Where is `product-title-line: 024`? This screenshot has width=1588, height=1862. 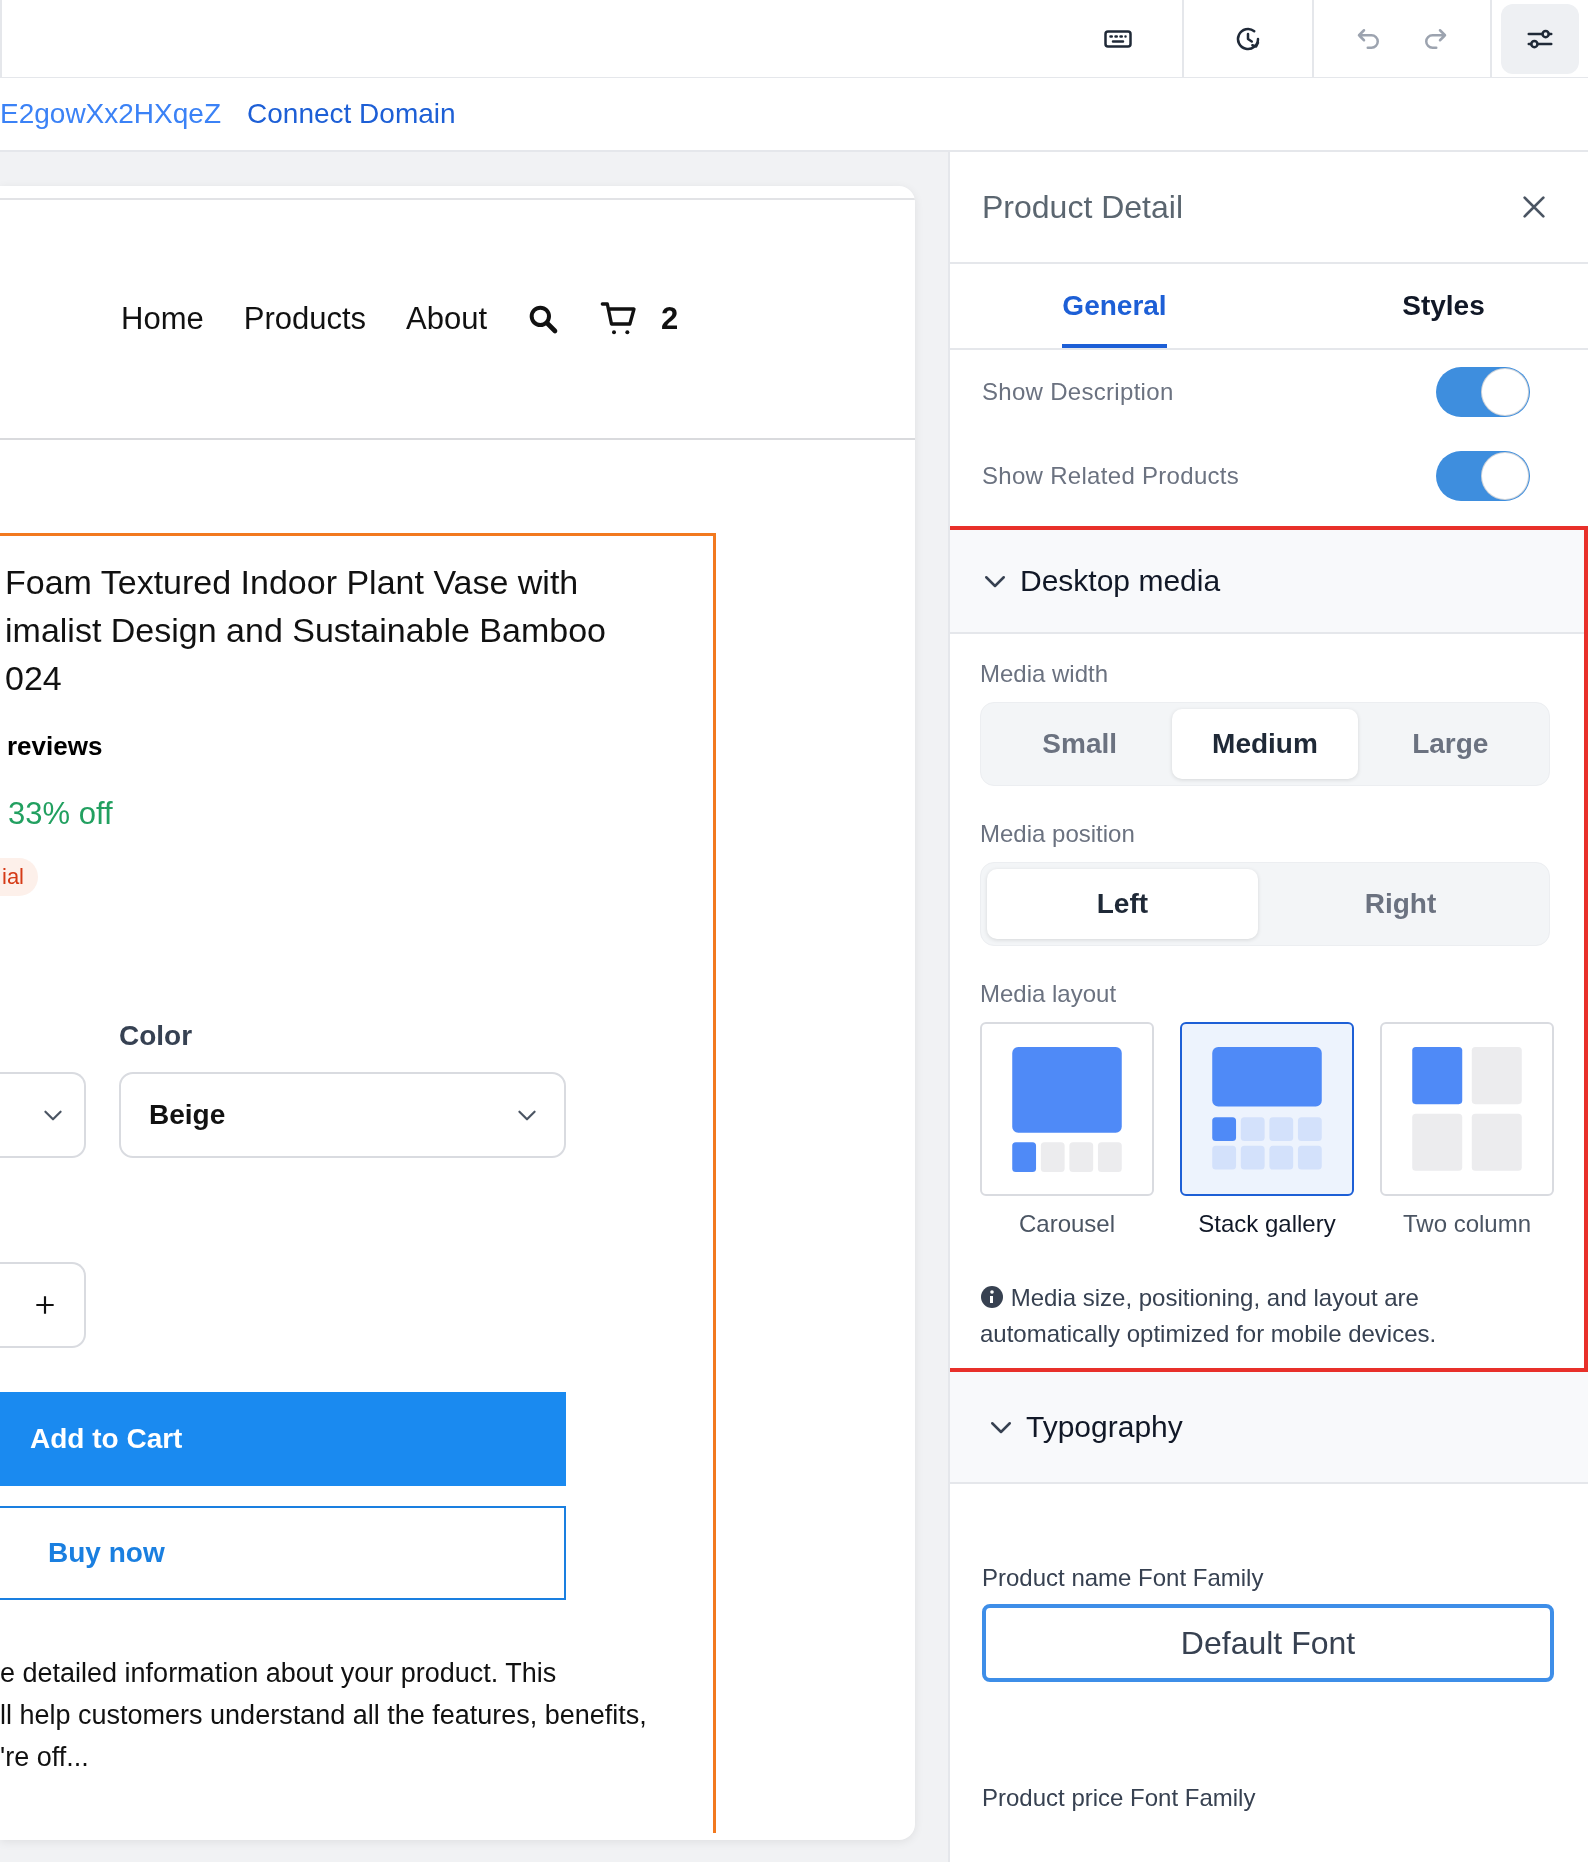 product-title-line: 024 is located at coordinates (34, 678).